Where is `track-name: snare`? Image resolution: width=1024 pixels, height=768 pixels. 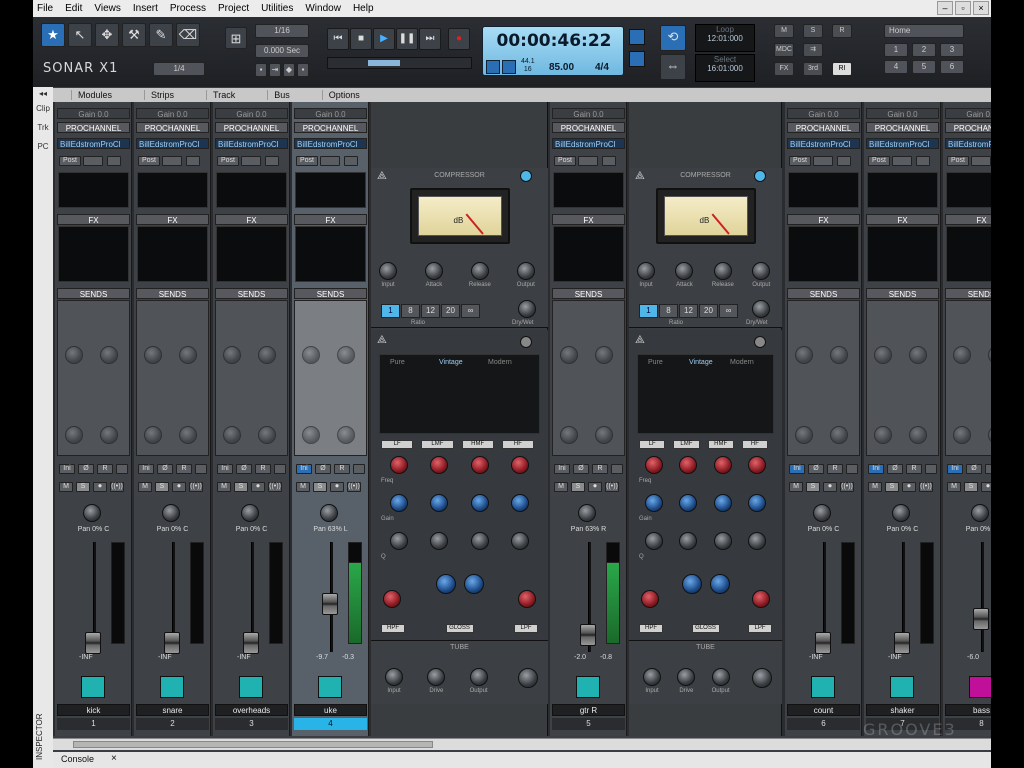
track-name: snare is located at coordinates (172, 710).